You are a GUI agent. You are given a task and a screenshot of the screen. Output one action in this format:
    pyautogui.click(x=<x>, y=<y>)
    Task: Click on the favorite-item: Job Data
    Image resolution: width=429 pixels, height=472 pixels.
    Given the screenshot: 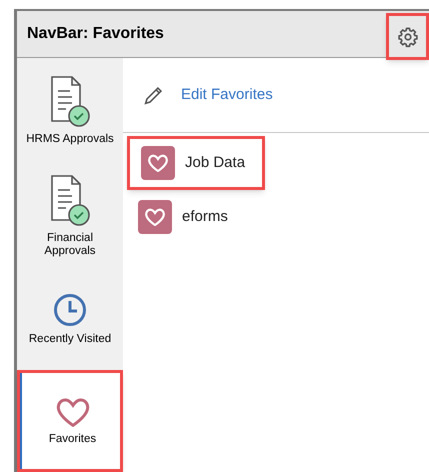 What is the action you would take?
    pyautogui.click(x=196, y=163)
    